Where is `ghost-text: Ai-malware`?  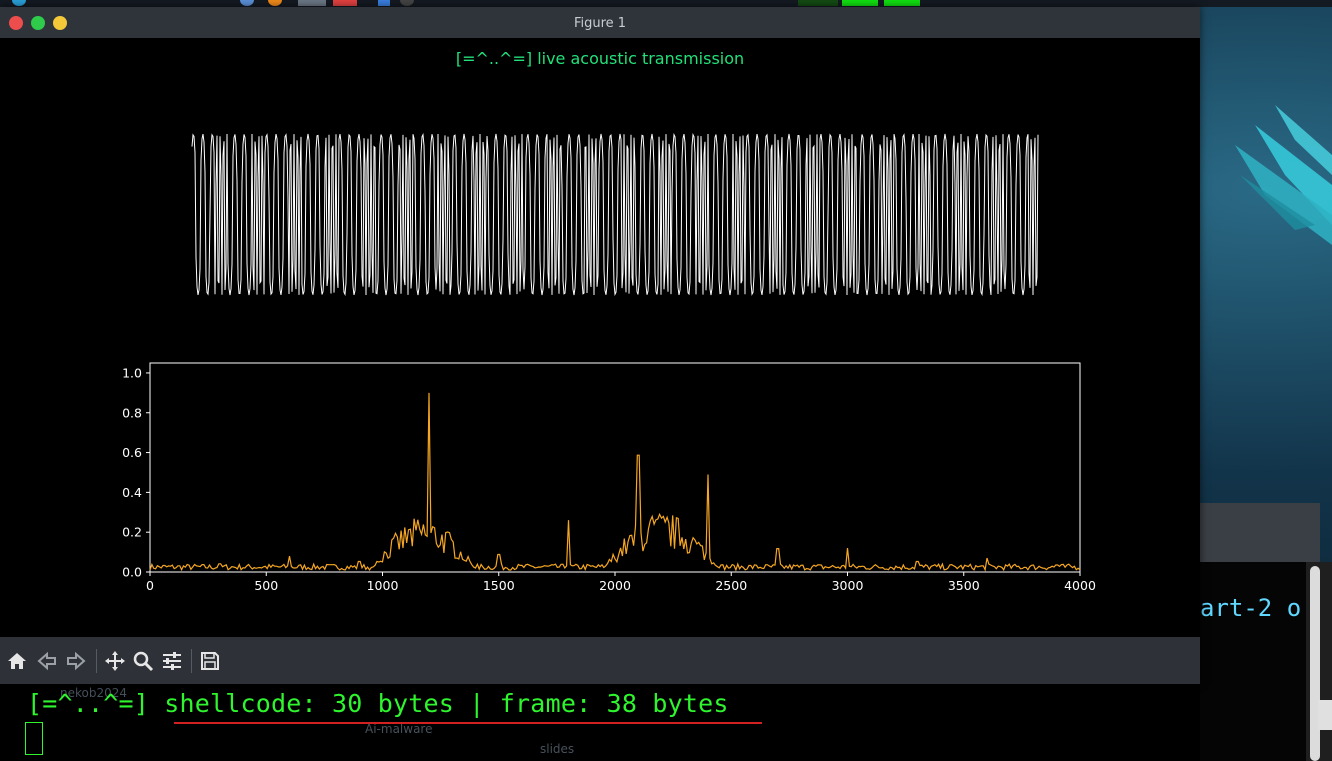
ghost-text: Ai-malware is located at coordinates (399, 729).